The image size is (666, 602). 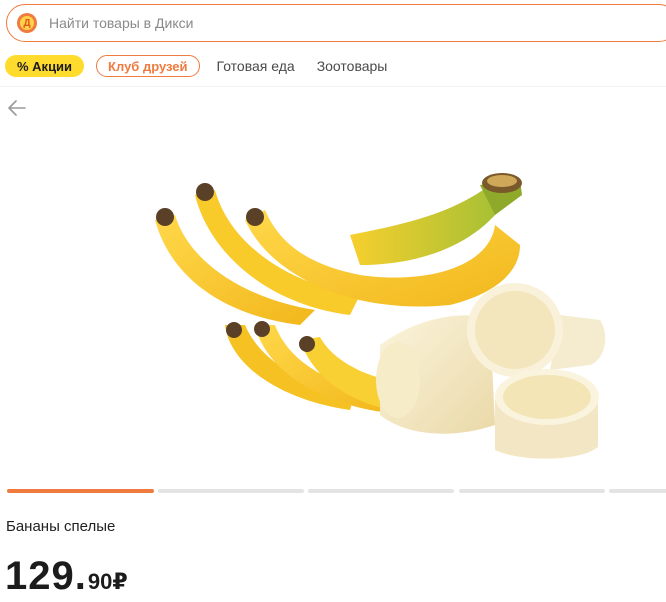 I want to click on price-fraction: 90, so click(x=100, y=581).